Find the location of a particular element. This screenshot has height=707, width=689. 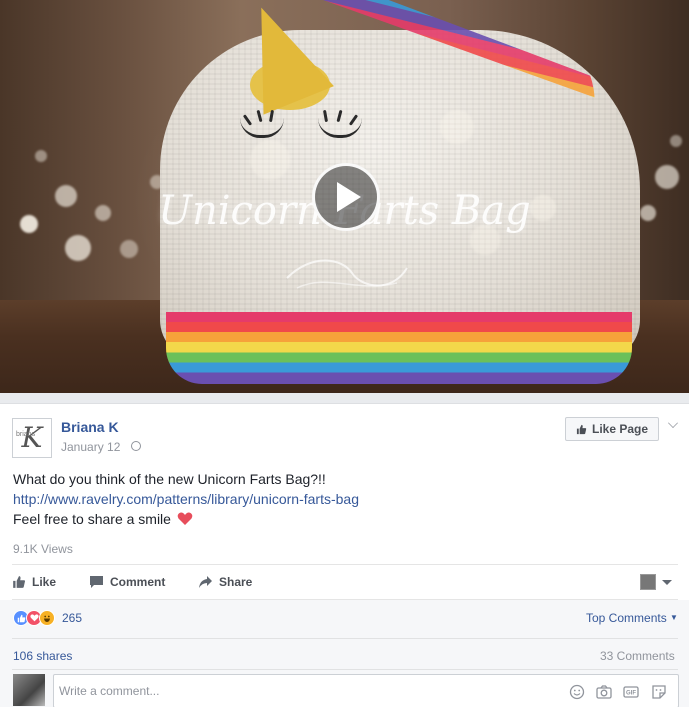

share-icon is located at coordinates (205, 582).